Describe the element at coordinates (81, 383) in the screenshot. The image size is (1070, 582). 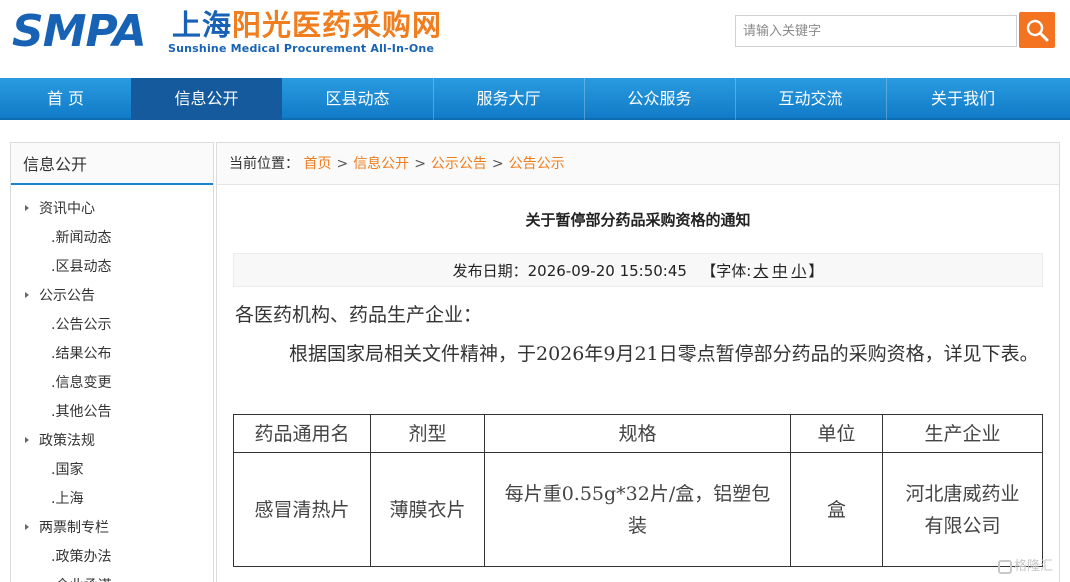
I see `sidebar-item-info-change: .信息变更` at that location.